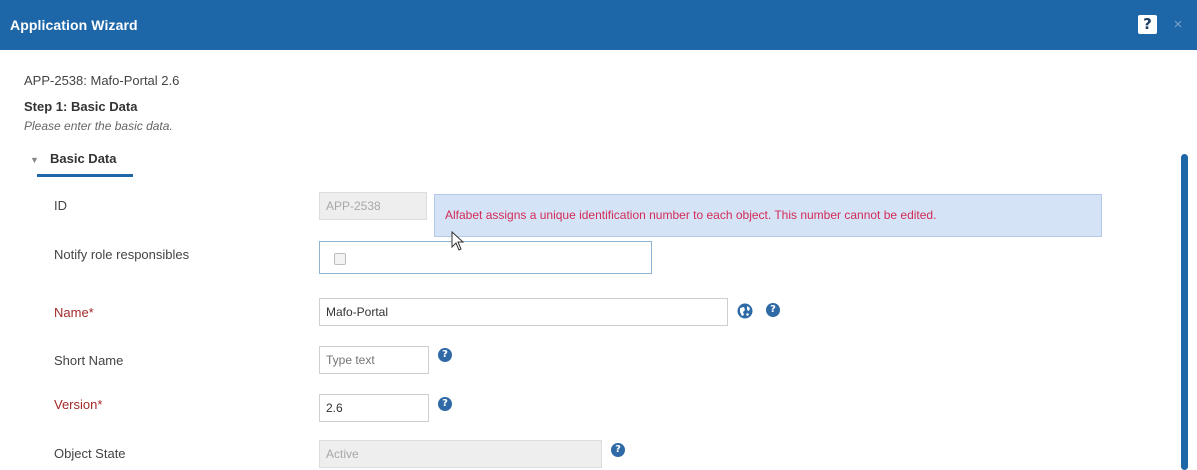  I want to click on id-label: ID, so click(60, 205).